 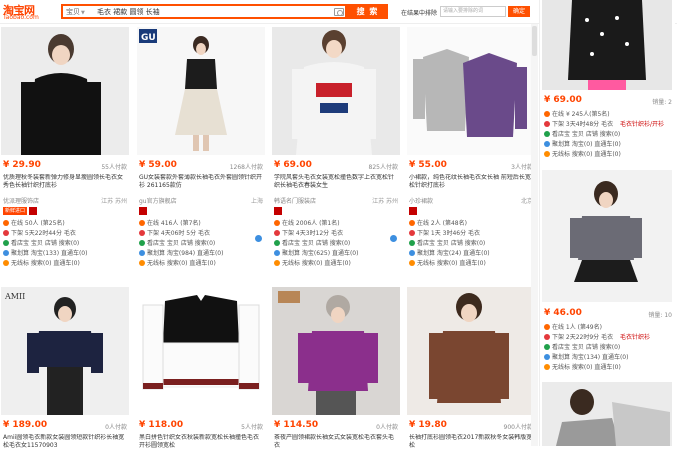 I want to click on model-in-grey-sweater-image, so click(x=607, y=236).